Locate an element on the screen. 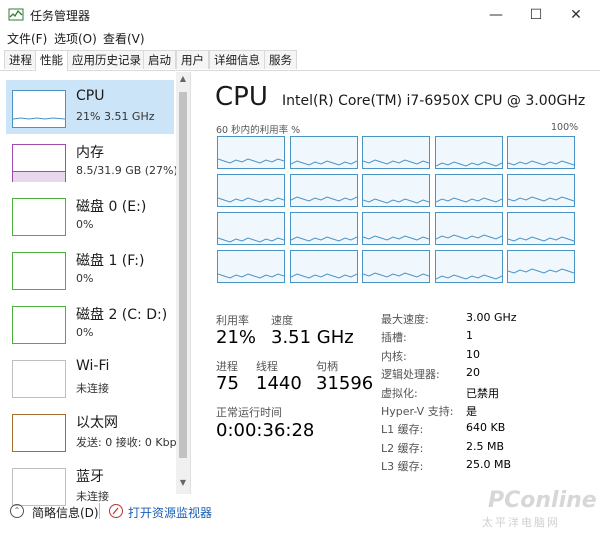 The width and height of the screenshot is (600, 534). sidebar-item-label: 蓝牙 is located at coordinates (90, 477).